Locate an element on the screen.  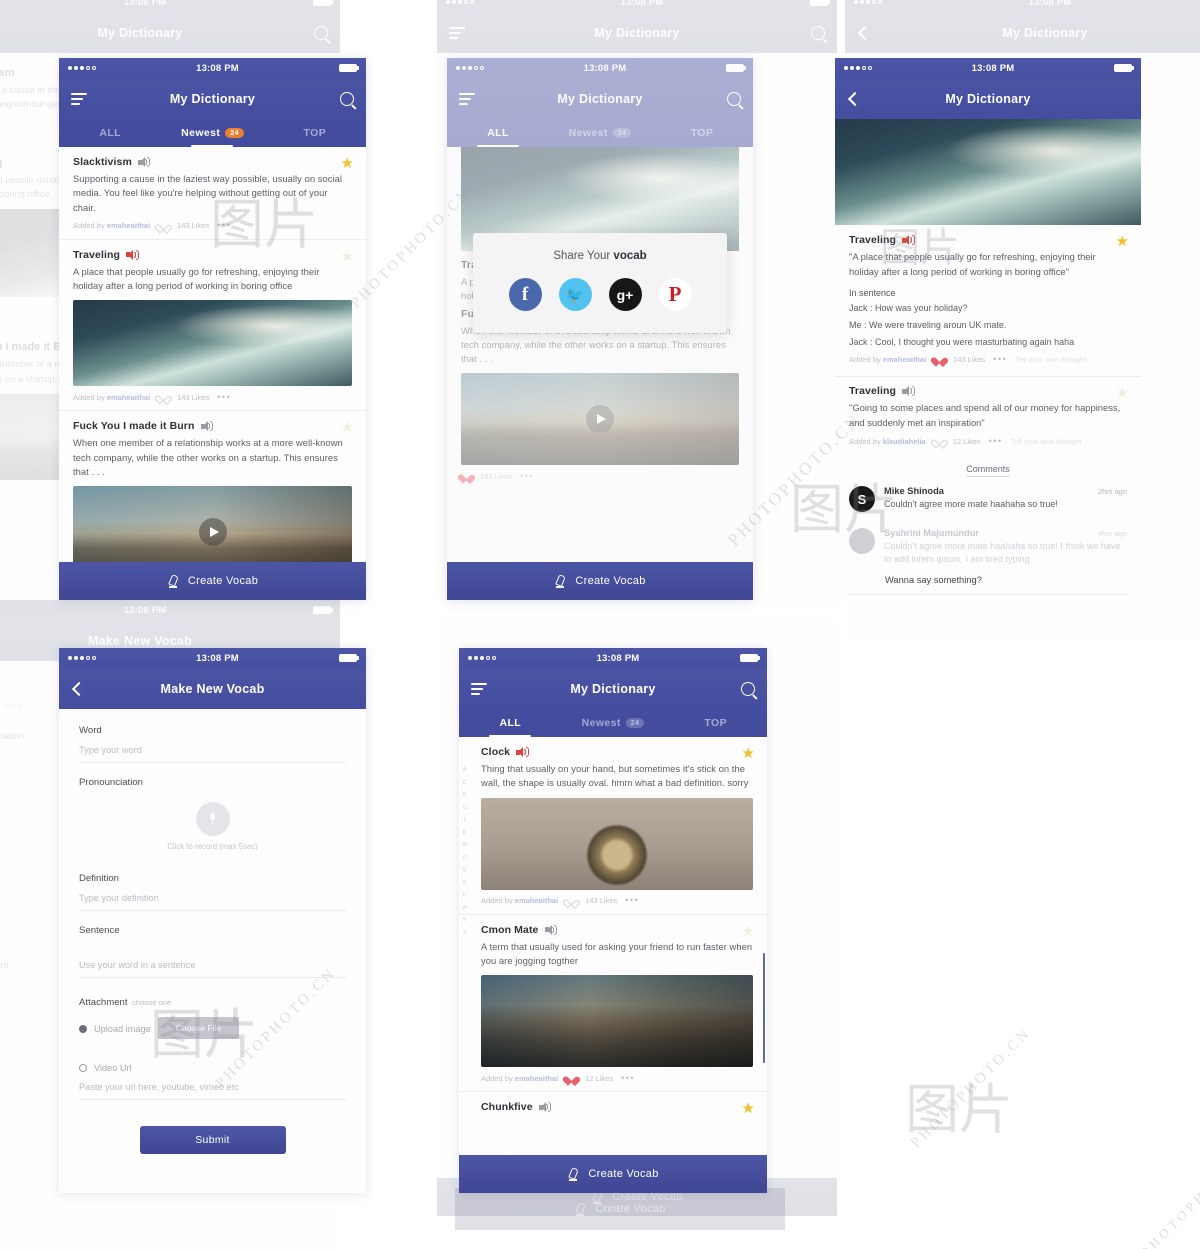
menu-icon is located at coordinates (479, 688).